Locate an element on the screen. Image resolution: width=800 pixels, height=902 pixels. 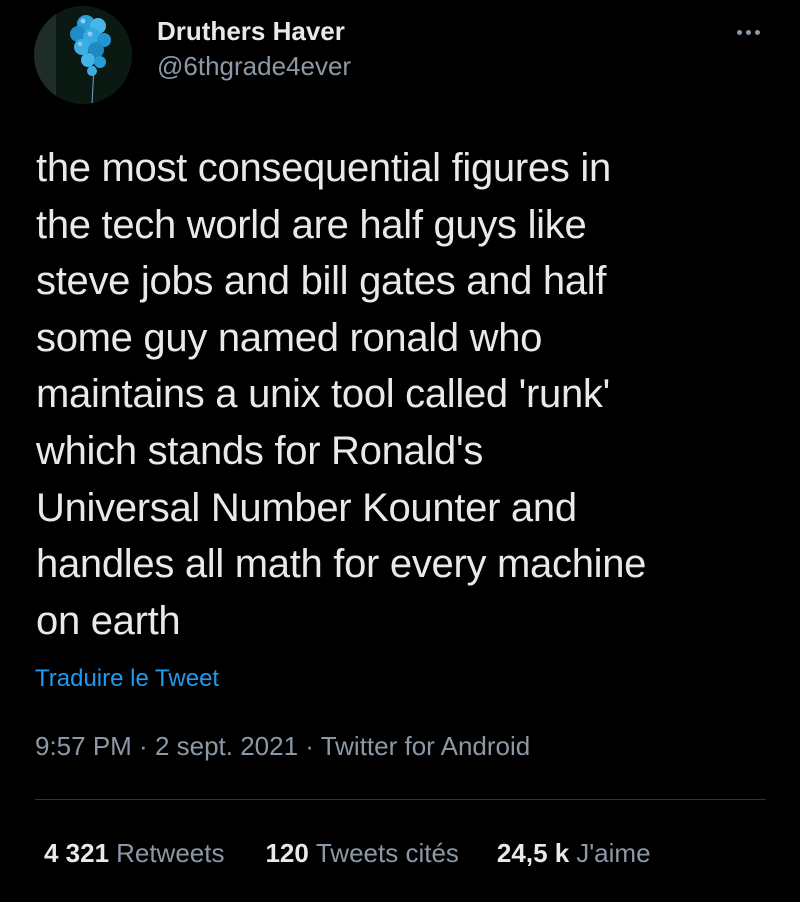
quote-tweets-label: Tweets cités is located at coordinates (387, 853).